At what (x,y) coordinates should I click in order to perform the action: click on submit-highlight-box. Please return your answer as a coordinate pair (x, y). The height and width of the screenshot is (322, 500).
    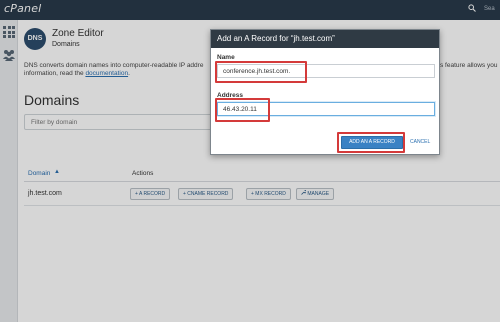
    Looking at the image, I should click on (371, 142).